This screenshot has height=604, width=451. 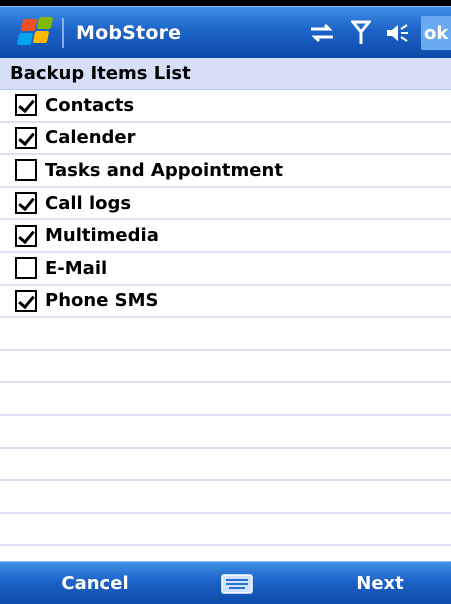 What do you see at coordinates (90, 105) in the screenshot?
I see `list-item-label: Contacts` at bounding box center [90, 105].